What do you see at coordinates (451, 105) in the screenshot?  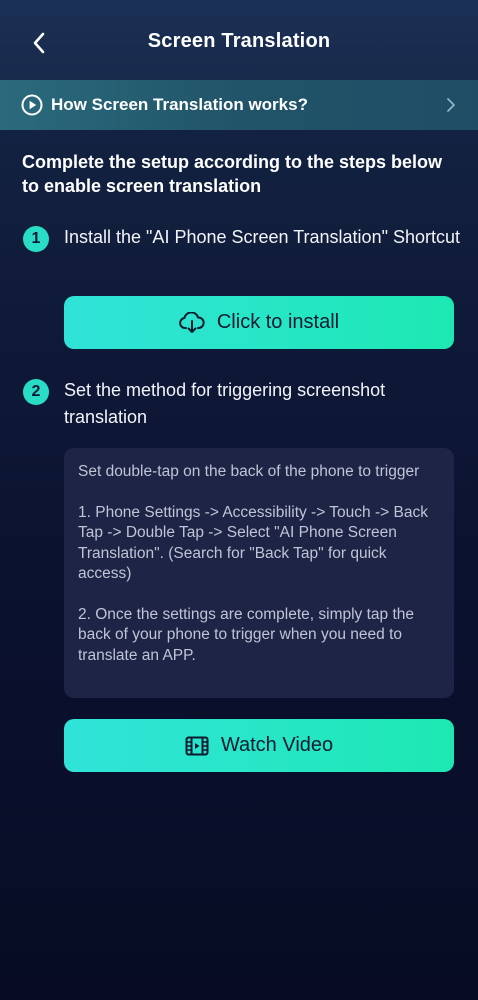 I see `chevron-right-icon` at bounding box center [451, 105].